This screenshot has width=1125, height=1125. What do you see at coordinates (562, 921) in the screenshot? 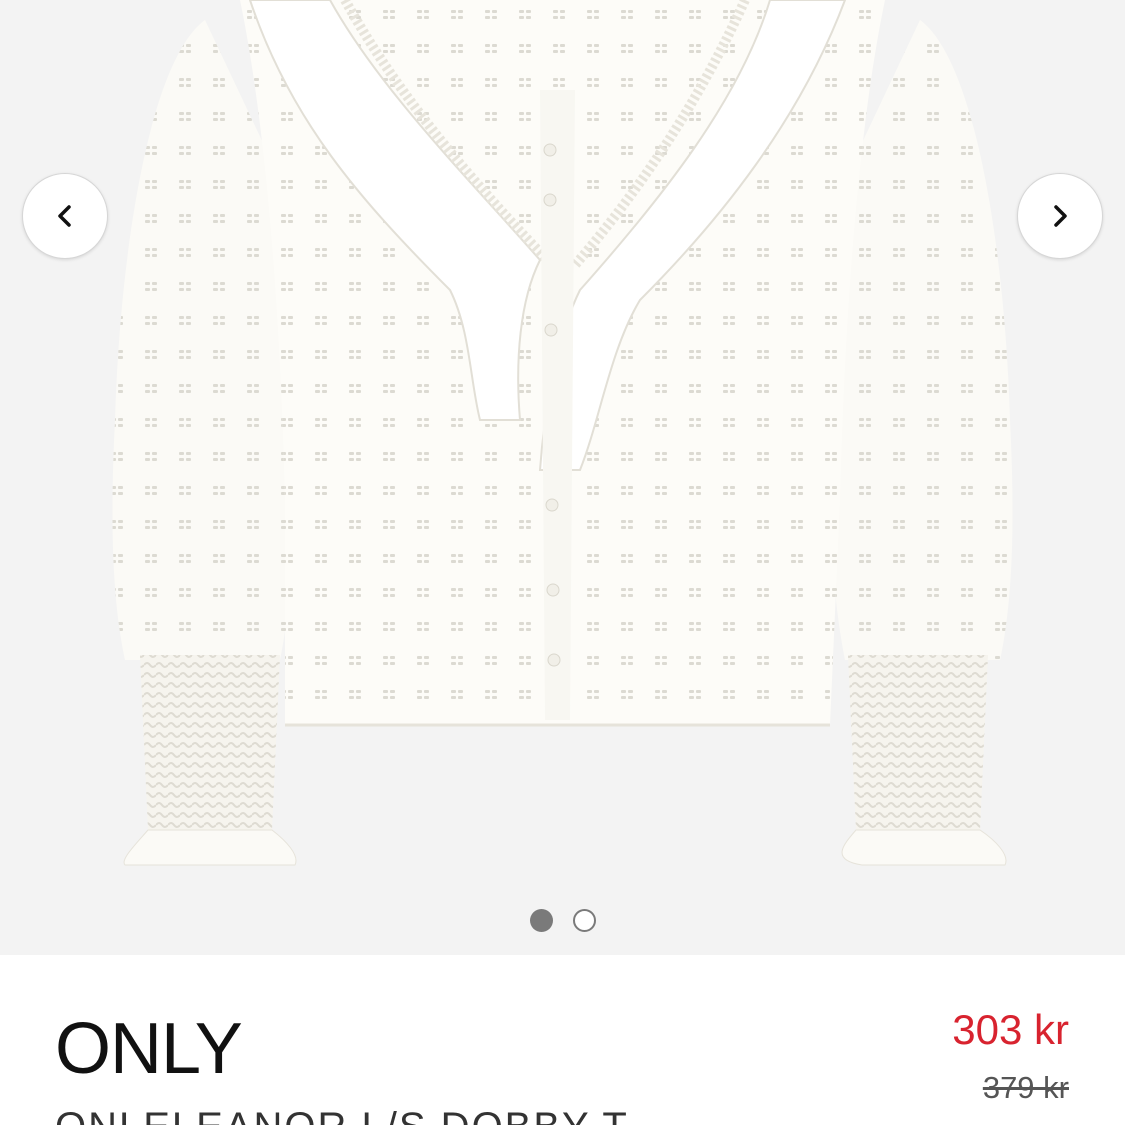
I see `gallery-pagination` at bounding box center [562, 921].